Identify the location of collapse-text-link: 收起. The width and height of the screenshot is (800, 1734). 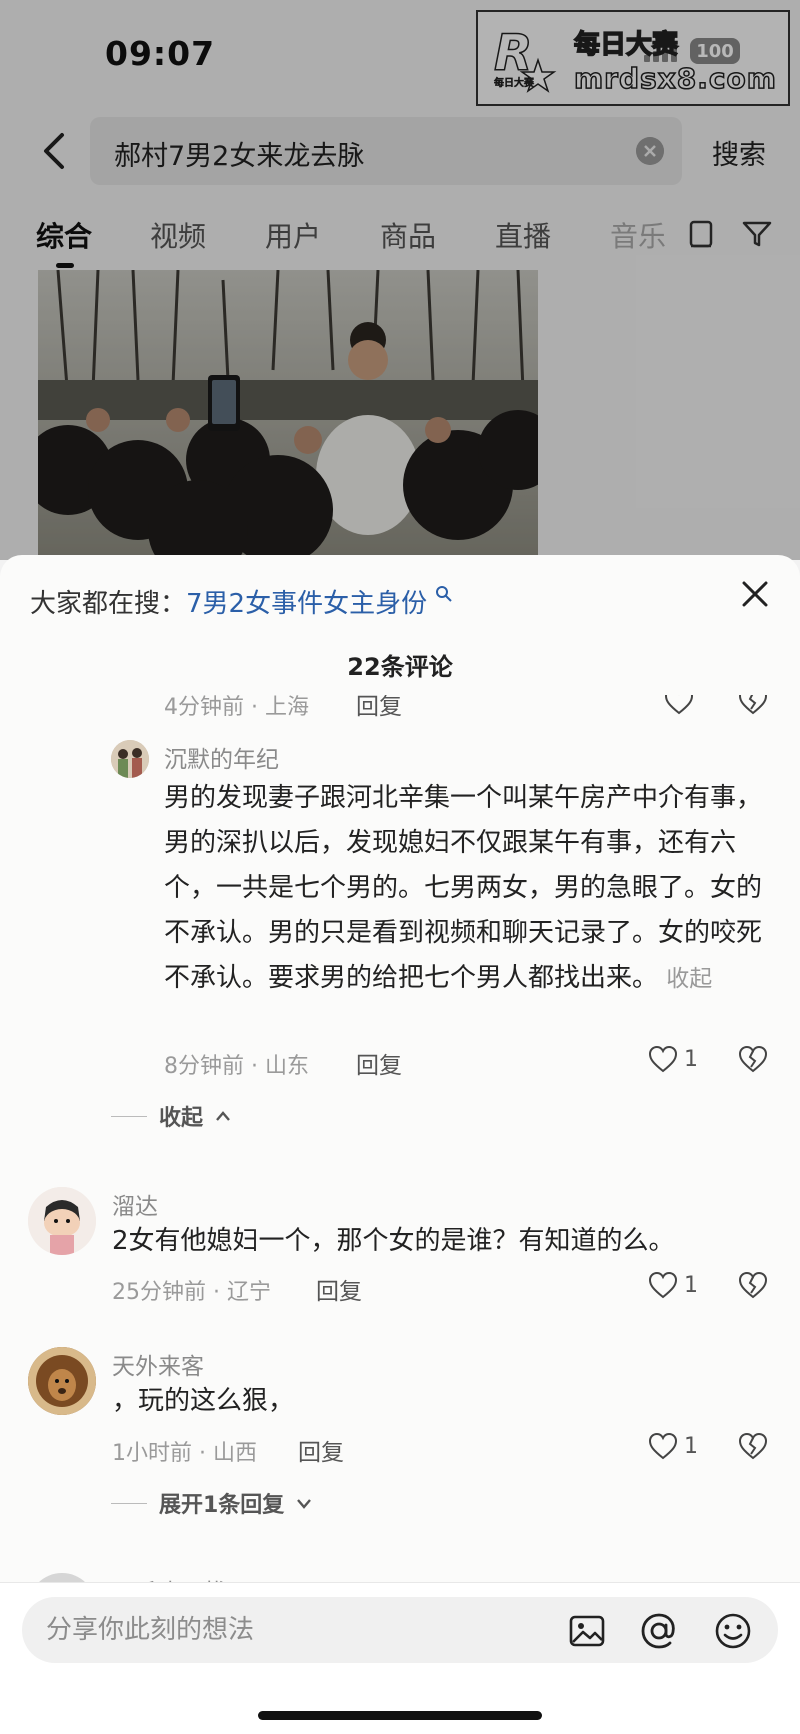
(689, 979).